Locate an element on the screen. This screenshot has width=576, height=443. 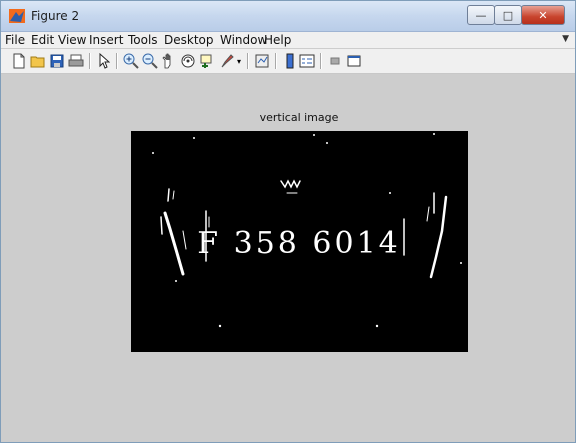
pan-button is located at coordinates (169, 61).